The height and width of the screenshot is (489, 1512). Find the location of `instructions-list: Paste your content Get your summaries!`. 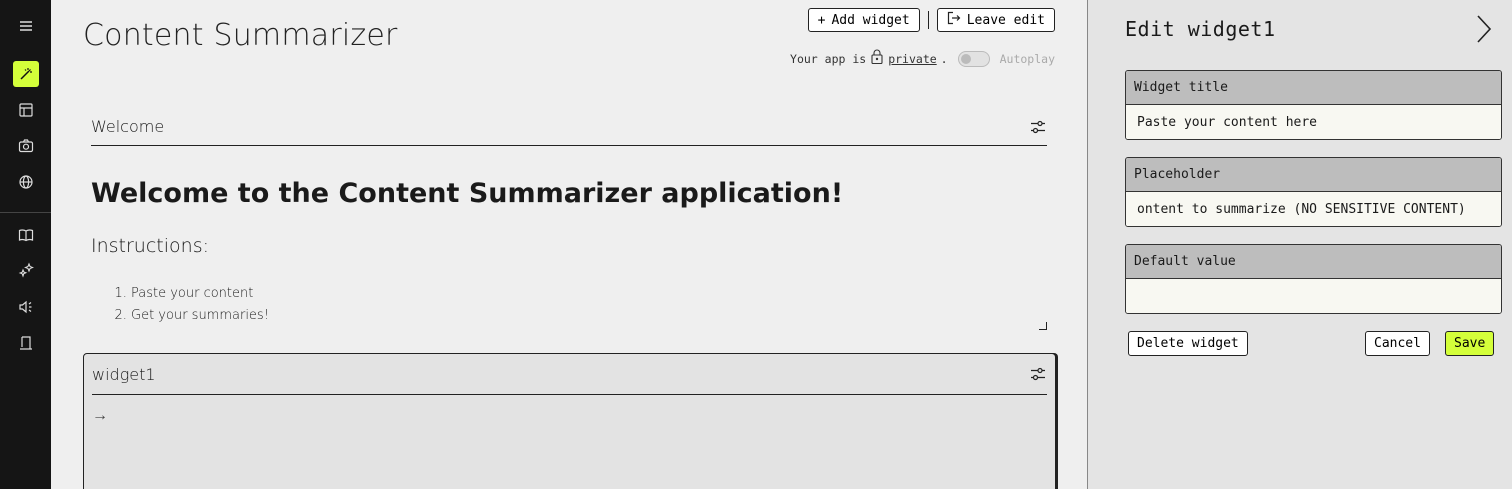

instructions-list: Paste your content Get your summaries! is located at coordinates (569, 305).